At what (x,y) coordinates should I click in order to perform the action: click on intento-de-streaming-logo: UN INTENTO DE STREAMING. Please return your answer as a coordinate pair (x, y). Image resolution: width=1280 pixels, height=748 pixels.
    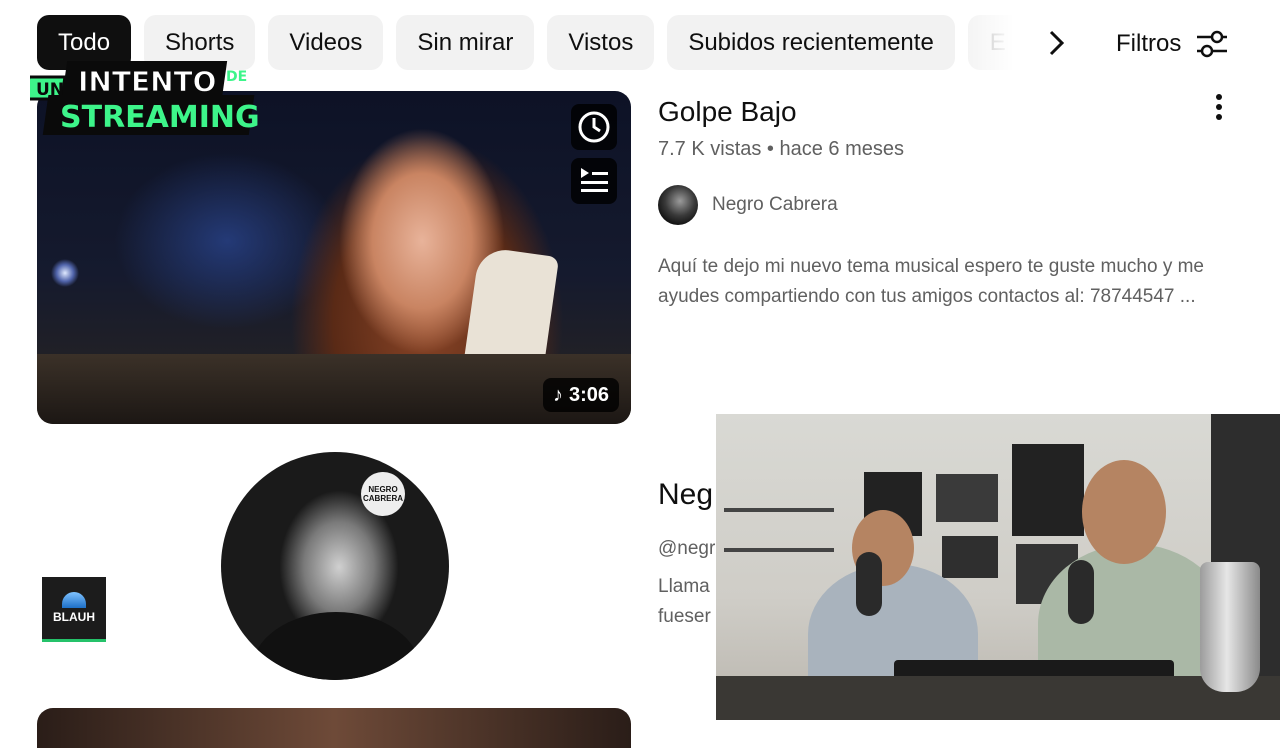
    Looking at the image, I should click on (145, 98).